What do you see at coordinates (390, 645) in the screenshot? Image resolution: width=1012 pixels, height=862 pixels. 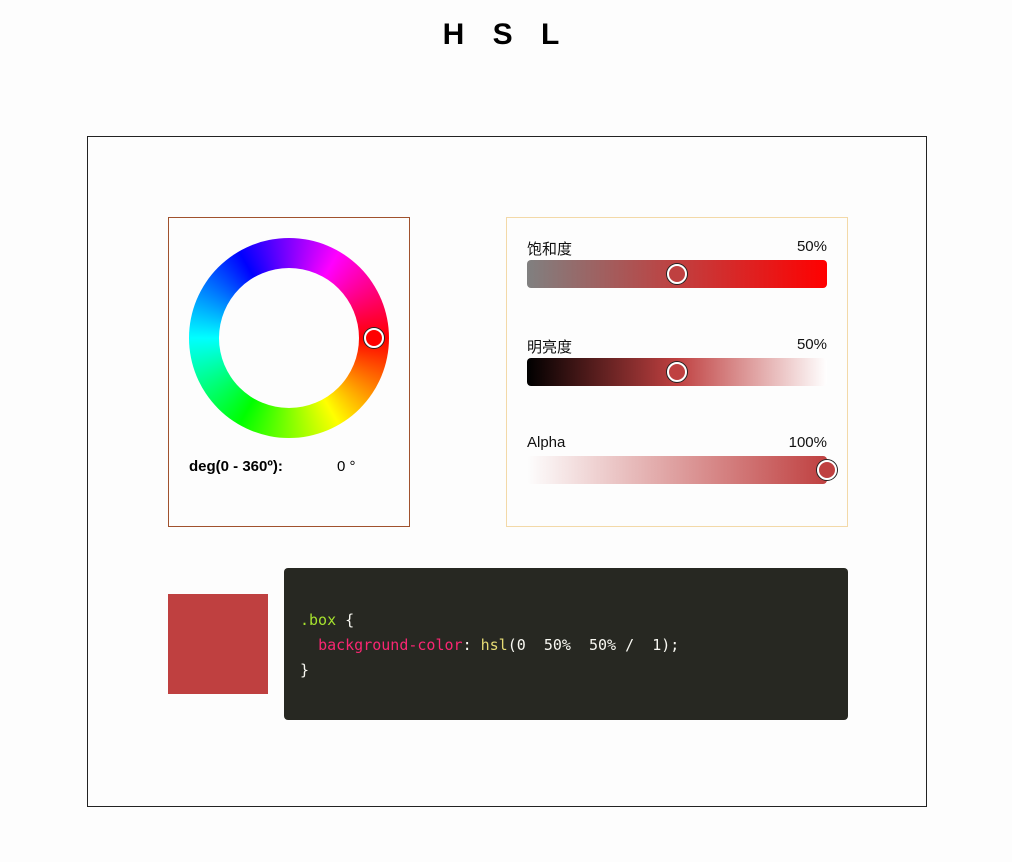 I see `code-property: background-color` at bounding box center [390, 645].